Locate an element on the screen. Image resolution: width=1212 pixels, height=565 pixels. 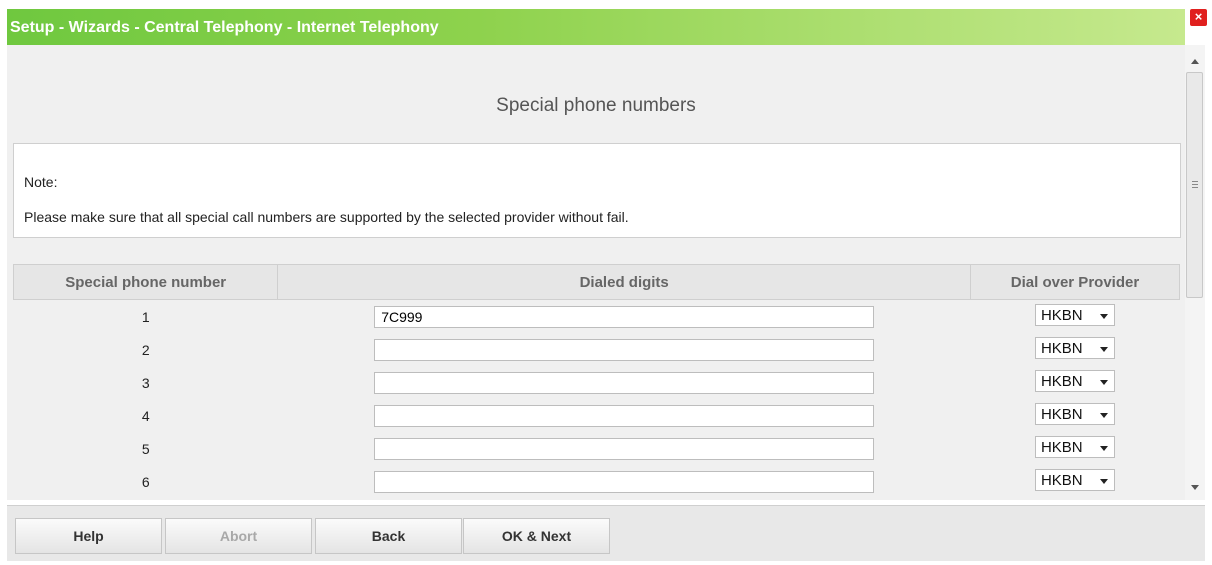
back-button: Back is located at coordinates (388, 536).